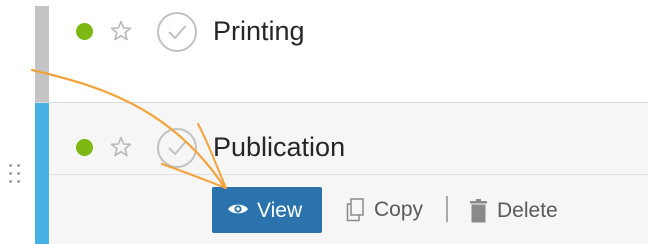 The width and height of the screenshot is (648, 244). What do you see at coordinates (527, 210) in the screenshot?
I see `delete-button-label: Delete` at bounding box center [527, 210].